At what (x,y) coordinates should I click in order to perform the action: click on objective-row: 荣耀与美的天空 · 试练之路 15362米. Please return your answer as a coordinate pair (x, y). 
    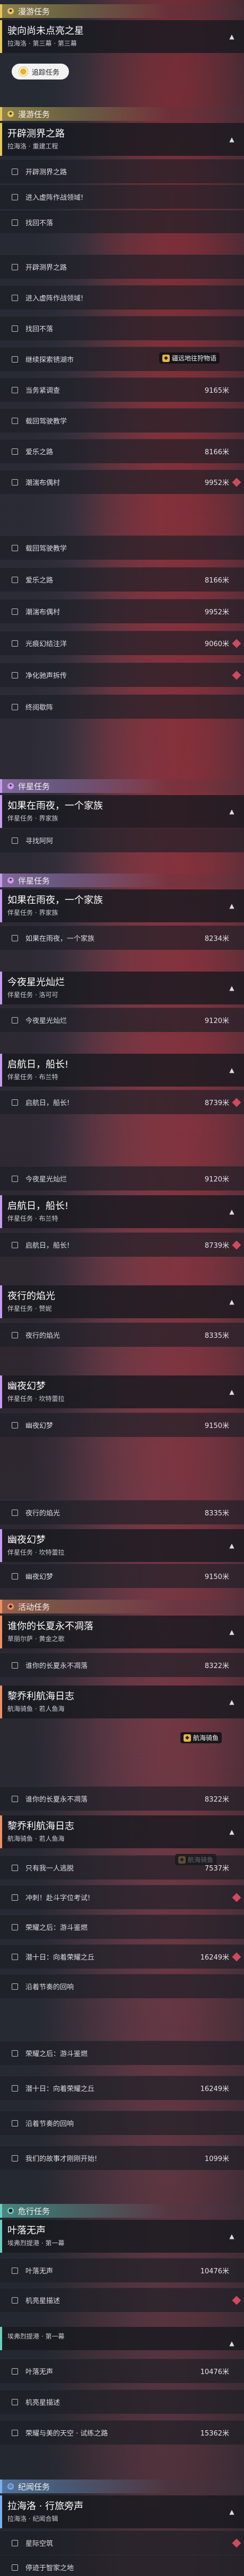
    Looking at the image, I should click on (122, 2432).